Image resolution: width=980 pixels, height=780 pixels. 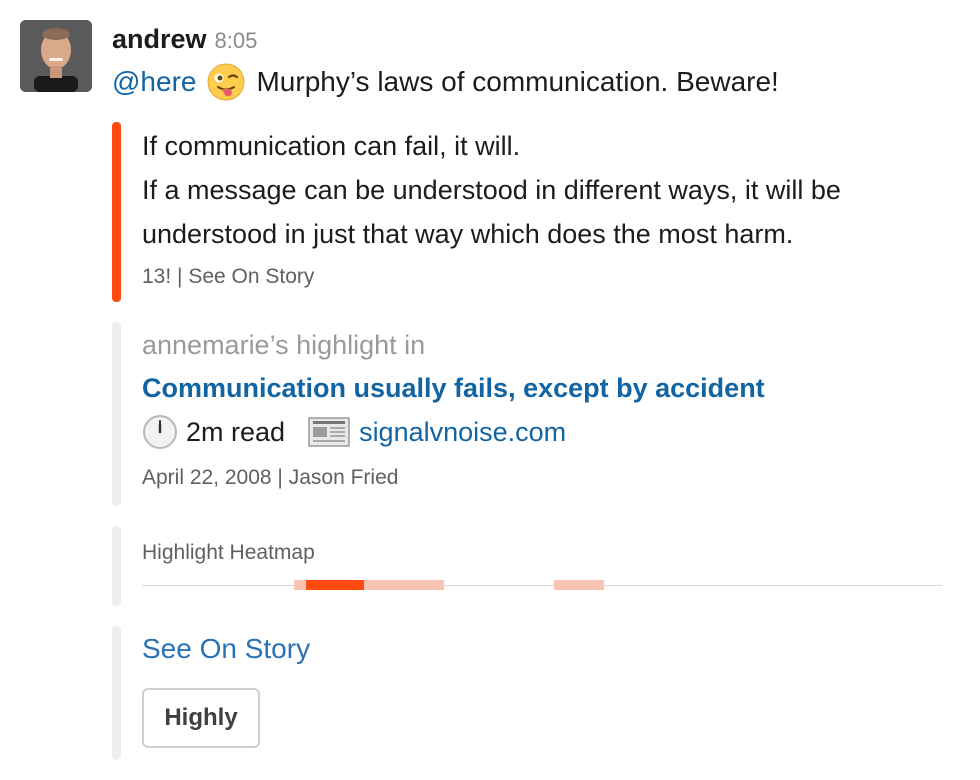 I want to click on here-mention: @here, so click(x=154, y=82).